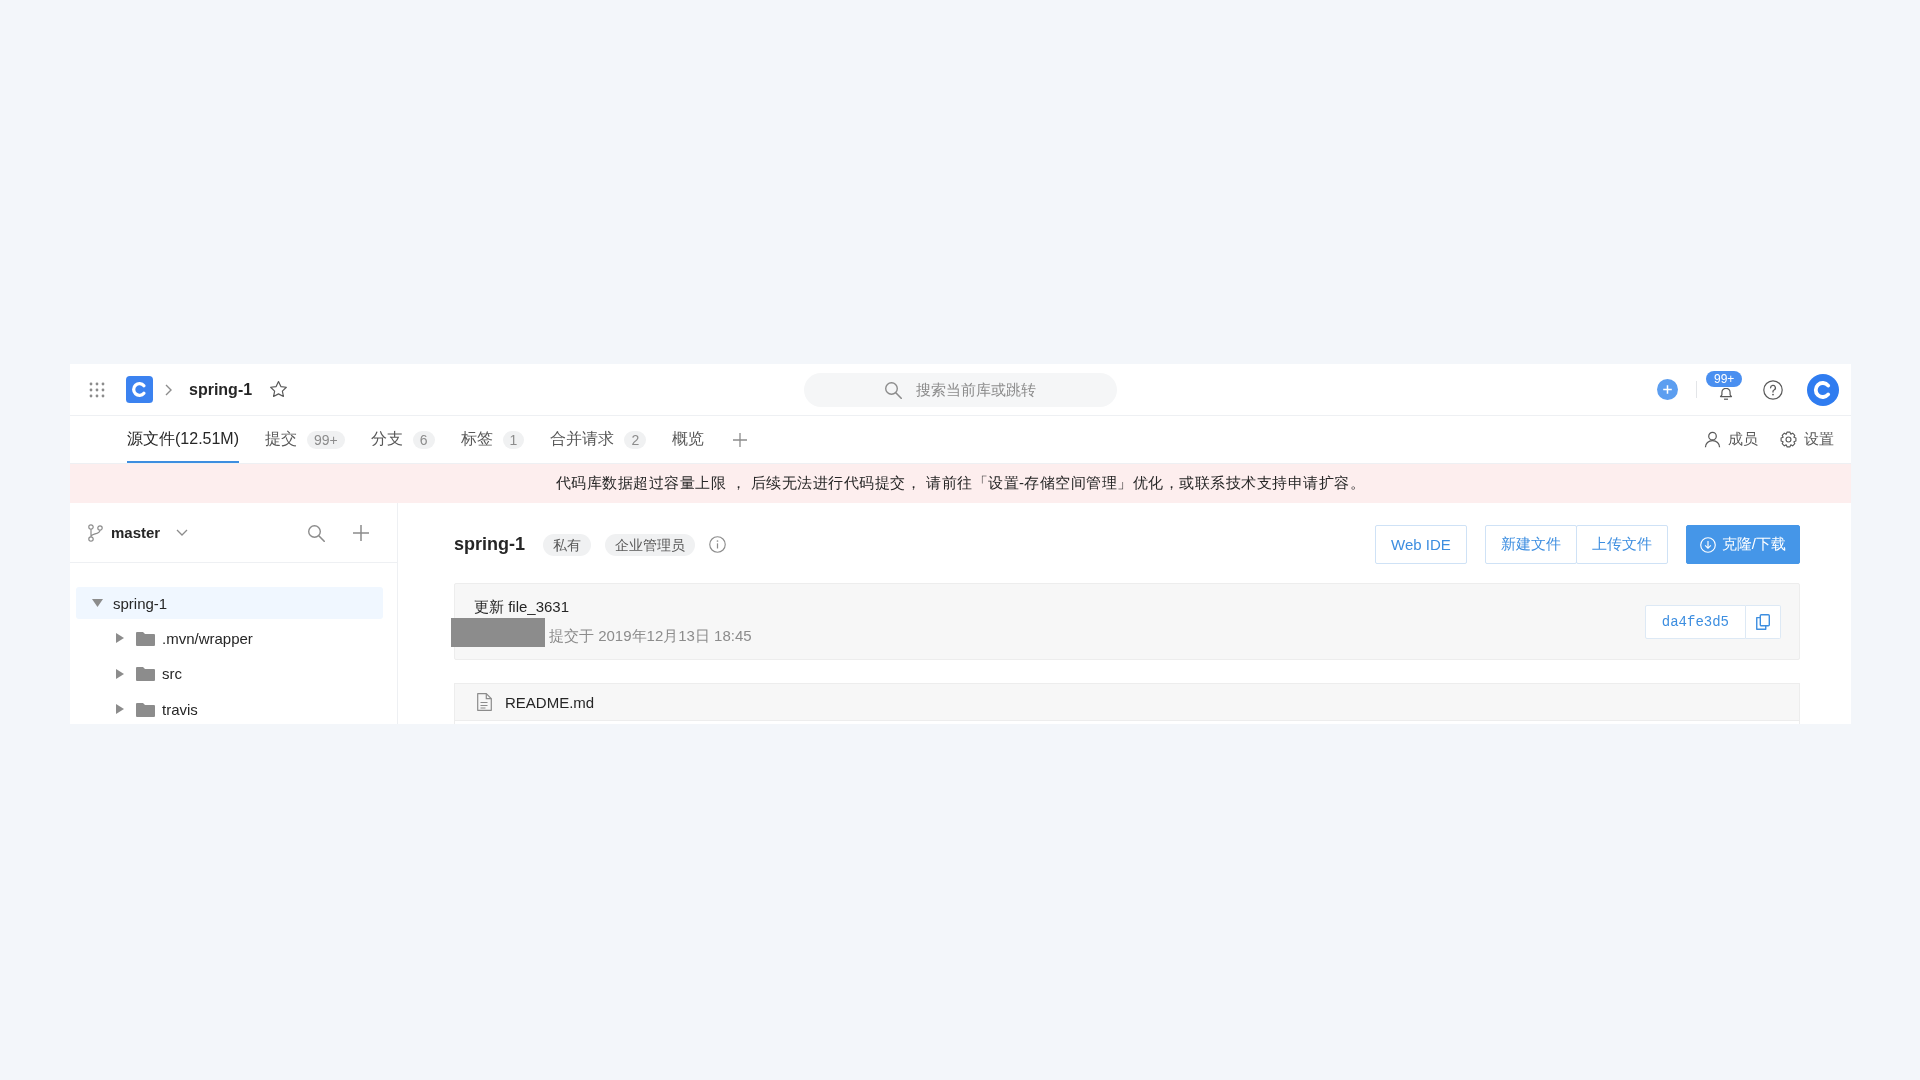 The image size is (1920, 1080). Describe the element at coordinates (168, 389) in the screenshot. I see `chevron-right-icon` at that location.